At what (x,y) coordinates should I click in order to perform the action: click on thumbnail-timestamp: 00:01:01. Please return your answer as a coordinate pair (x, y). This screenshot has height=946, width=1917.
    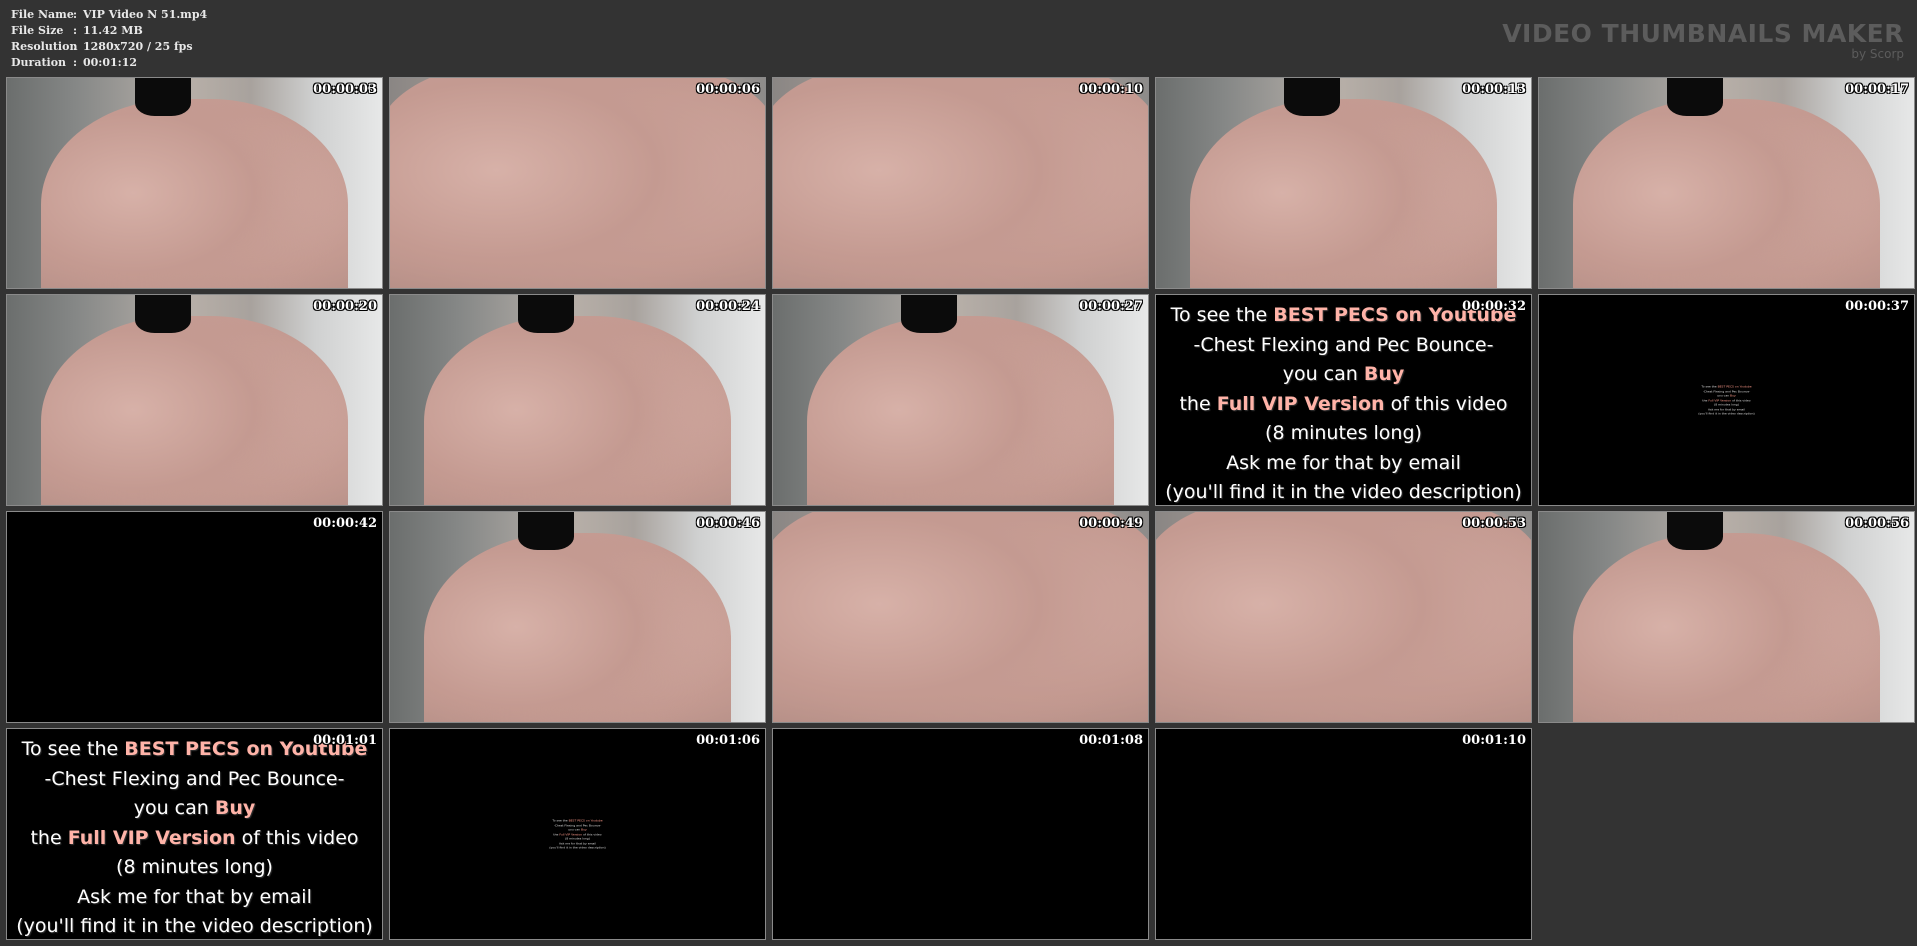
    Looking at the image, I should click on (345, 740).